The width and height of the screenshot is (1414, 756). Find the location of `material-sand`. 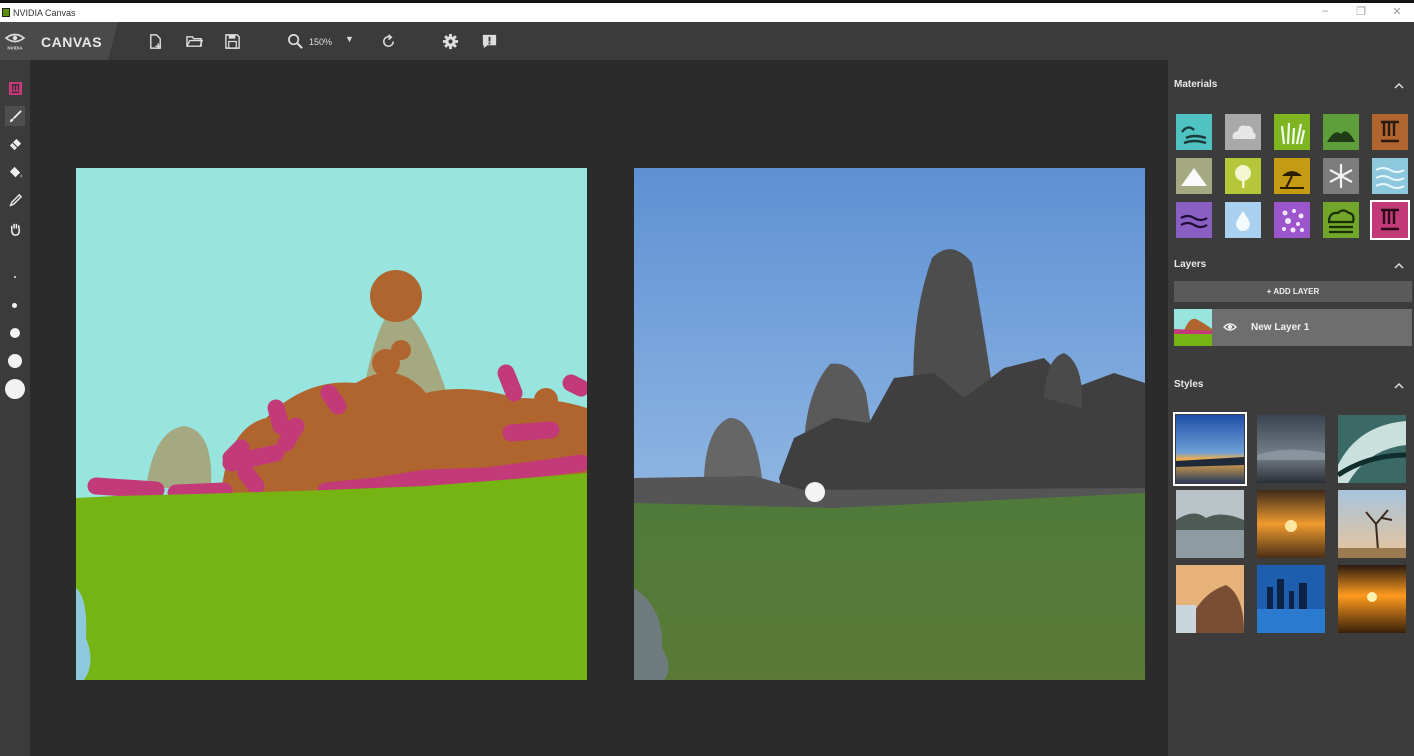

material-sand is located at coordinates (1292, 176).